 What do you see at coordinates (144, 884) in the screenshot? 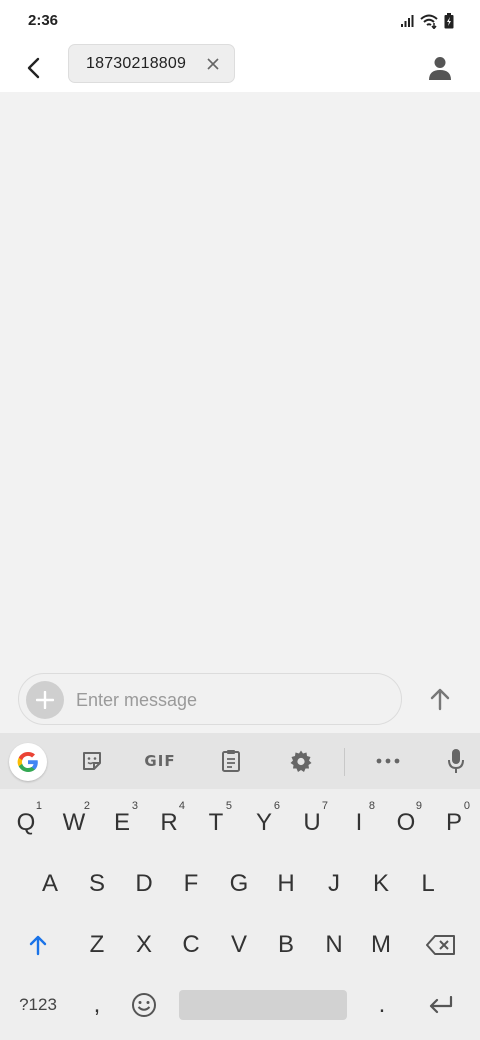
I see `key-d: D` at bounding box center [144, 884].